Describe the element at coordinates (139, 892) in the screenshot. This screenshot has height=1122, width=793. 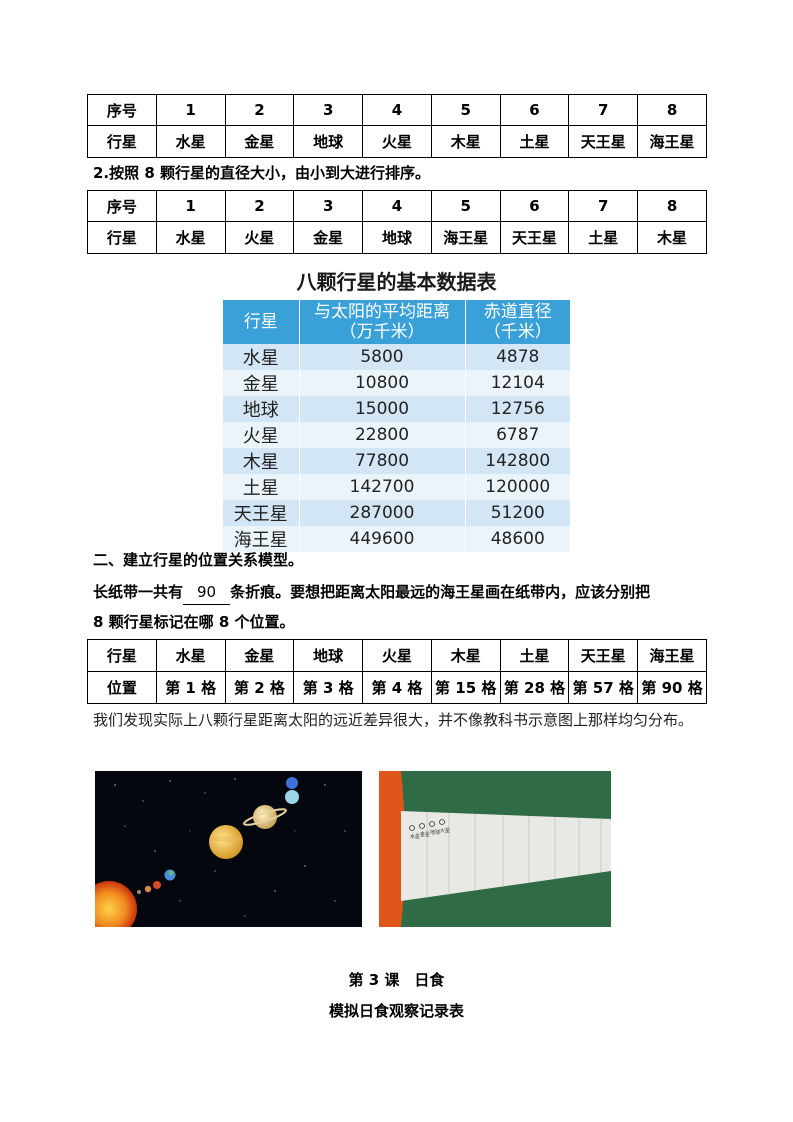
I see `mercury-icon` at that location.